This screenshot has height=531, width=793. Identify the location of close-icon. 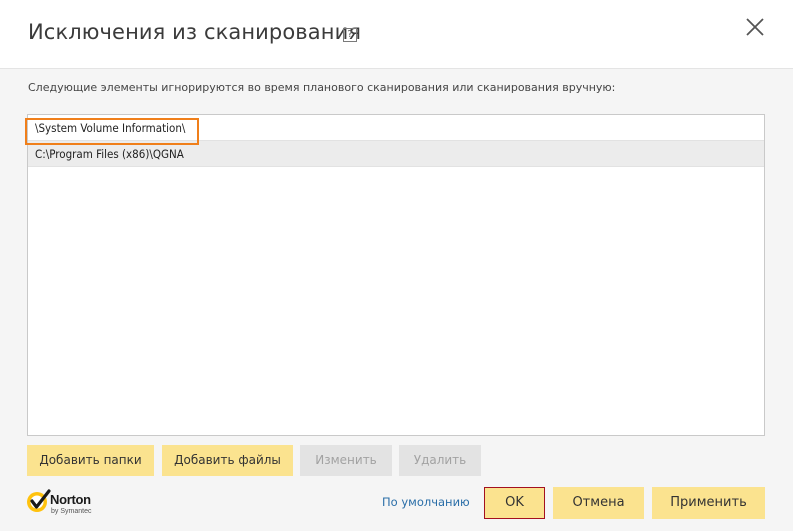
(755, 27).